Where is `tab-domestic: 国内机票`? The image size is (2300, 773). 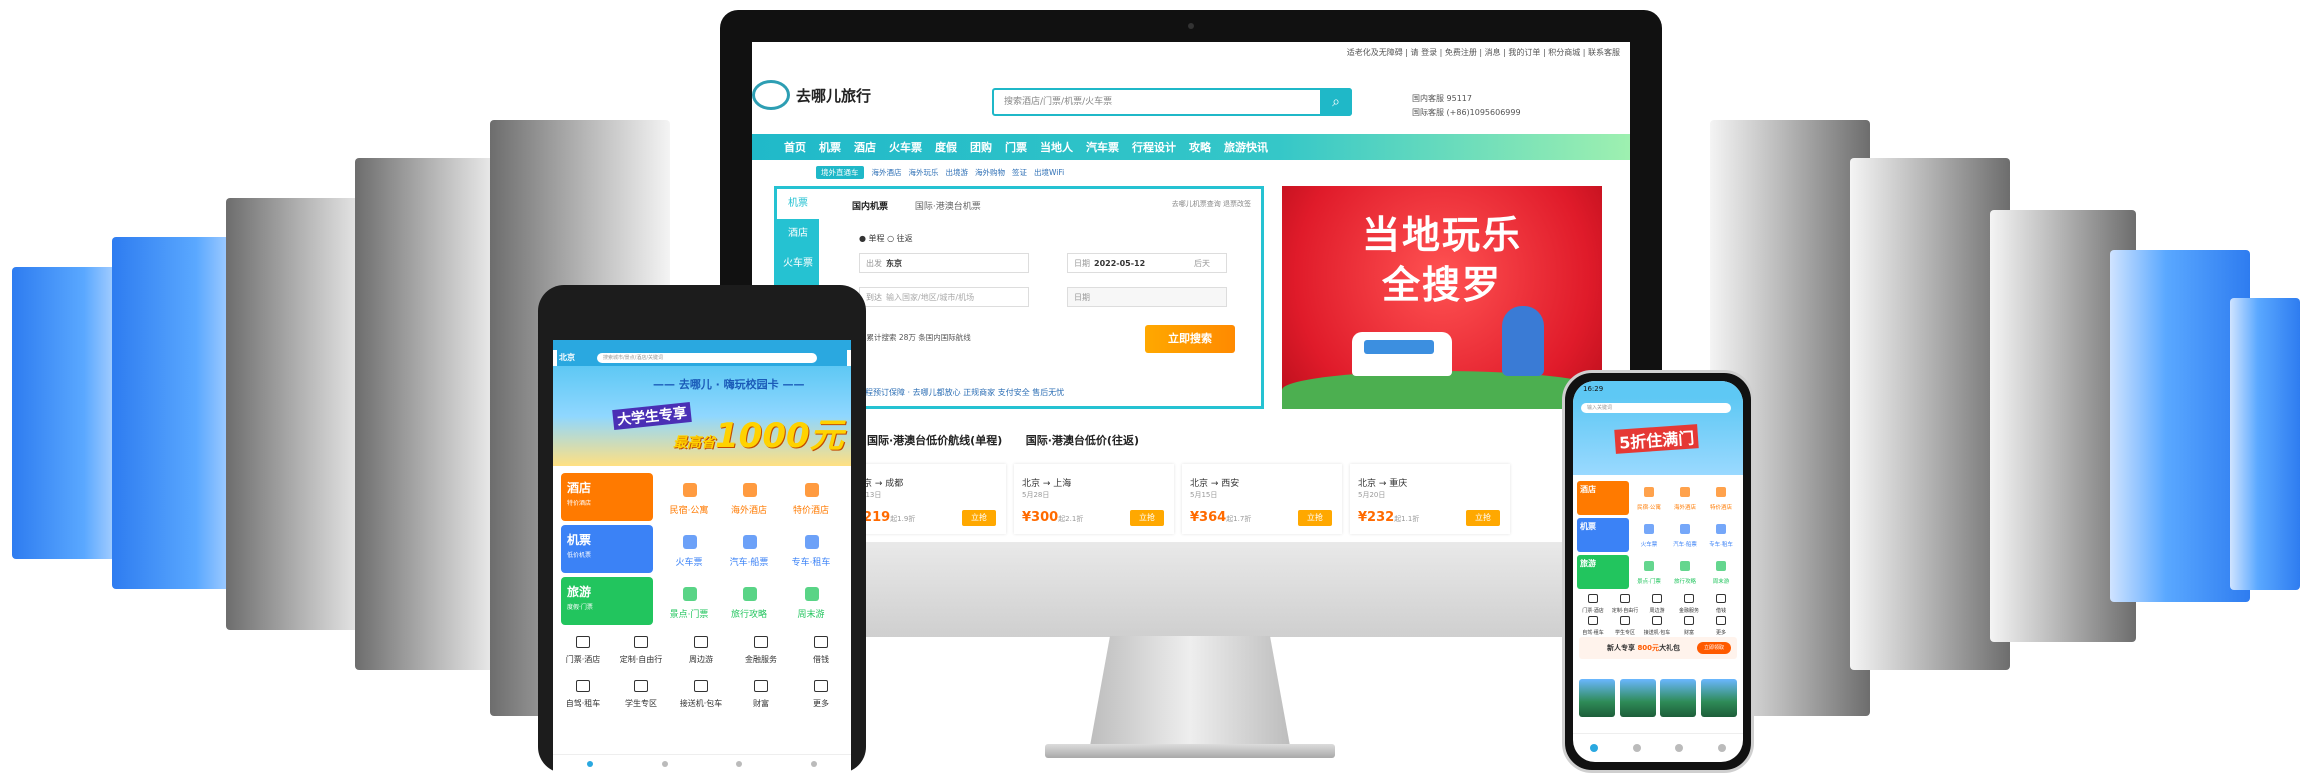
tab-domestic: 国内机票 is located at coordinates (870, 207).